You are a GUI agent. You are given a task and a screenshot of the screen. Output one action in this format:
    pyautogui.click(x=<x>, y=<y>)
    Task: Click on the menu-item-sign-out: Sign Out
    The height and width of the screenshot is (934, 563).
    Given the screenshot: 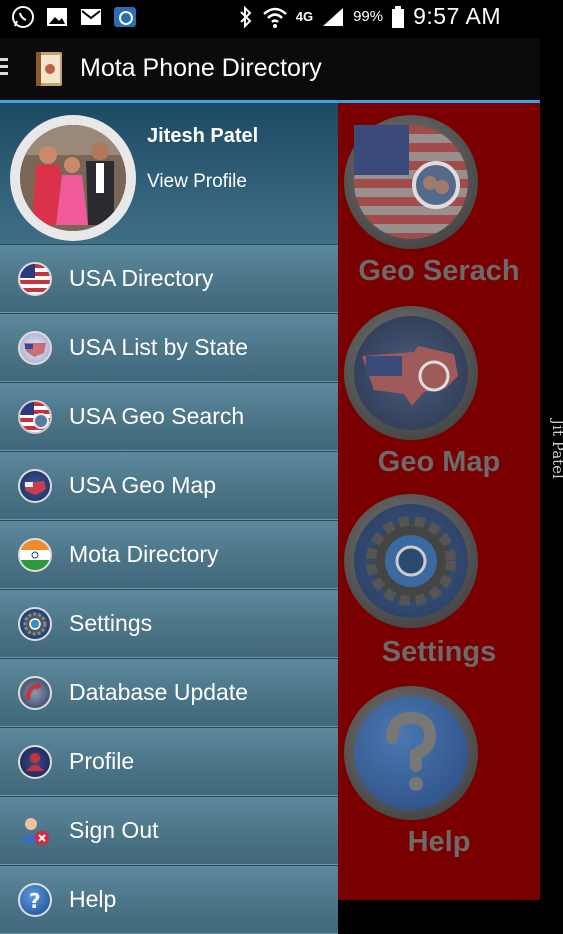 What is the action you would take?
    pyautogui.click(x=169, y=830)
    